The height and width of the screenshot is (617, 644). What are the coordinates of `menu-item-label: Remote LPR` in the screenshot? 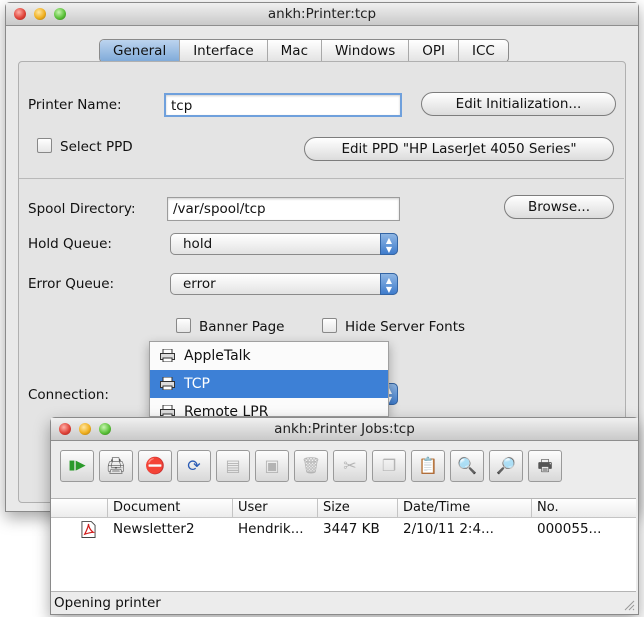 It's located at (226, 410).